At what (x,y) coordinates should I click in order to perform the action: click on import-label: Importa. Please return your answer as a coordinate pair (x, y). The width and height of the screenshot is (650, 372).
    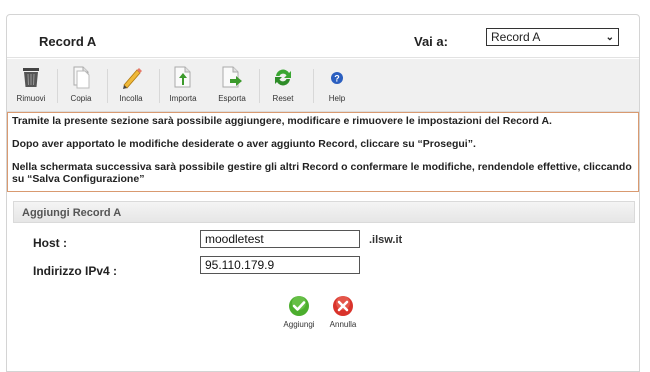
    Looking at the image, I should click on (183, 98).